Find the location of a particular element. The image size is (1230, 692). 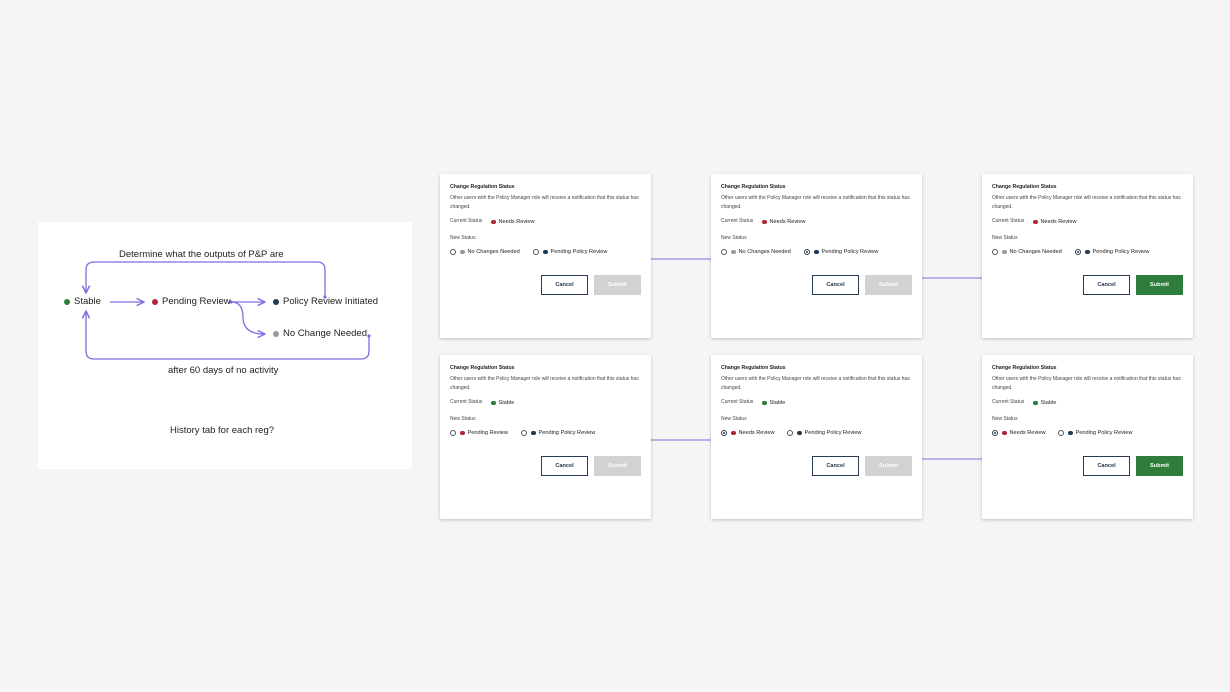

node-no-change: No Change Needed is located at coordinates (320, 333).